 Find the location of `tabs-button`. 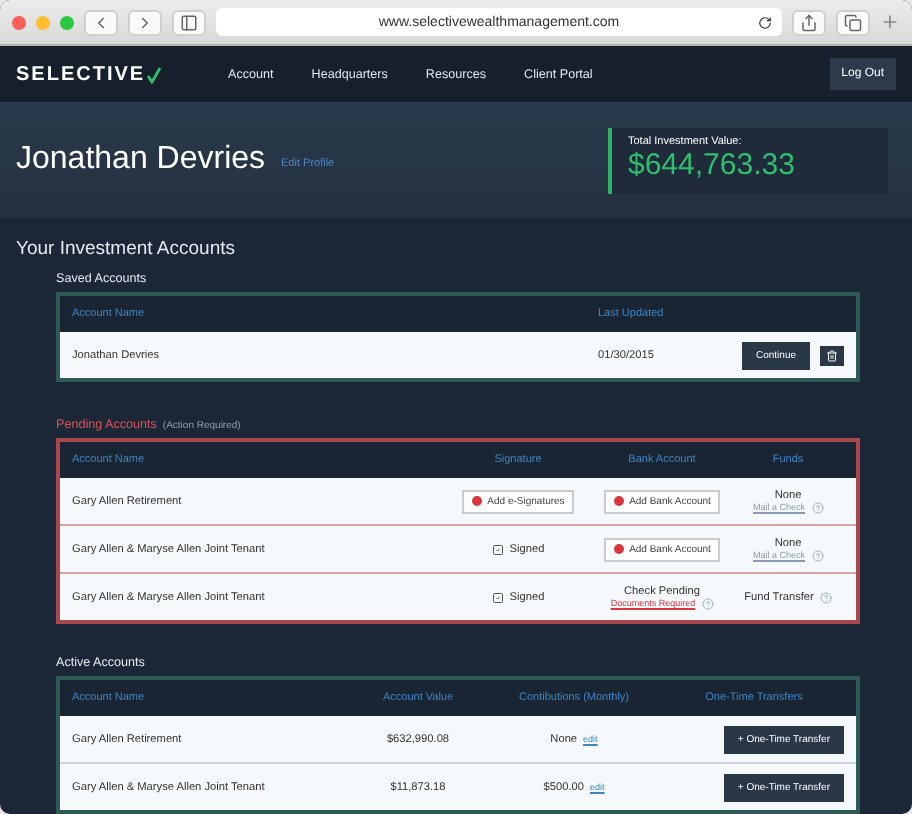

tabs-button is located at coordinates (853, 22).